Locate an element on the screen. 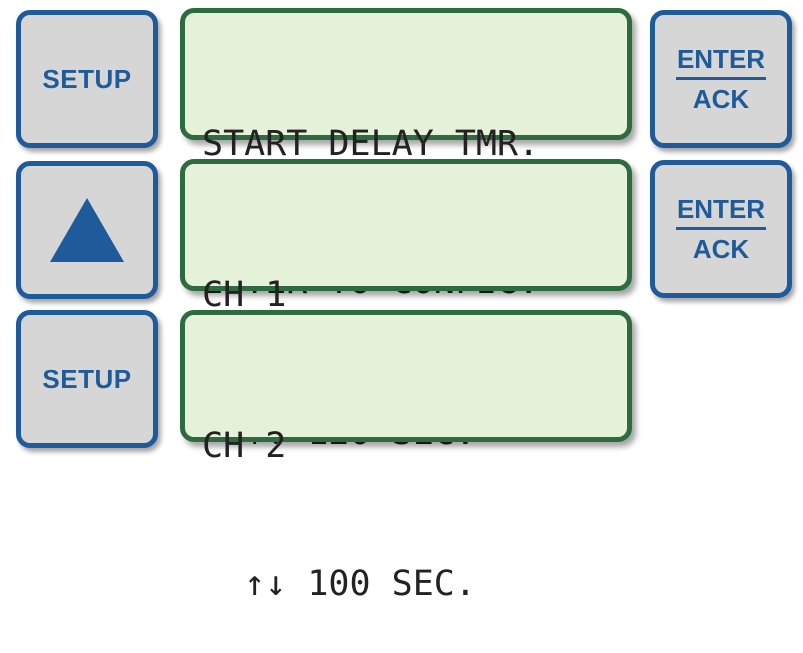  lcd-line-1: CH 2 is located at coordinates (244, 446).